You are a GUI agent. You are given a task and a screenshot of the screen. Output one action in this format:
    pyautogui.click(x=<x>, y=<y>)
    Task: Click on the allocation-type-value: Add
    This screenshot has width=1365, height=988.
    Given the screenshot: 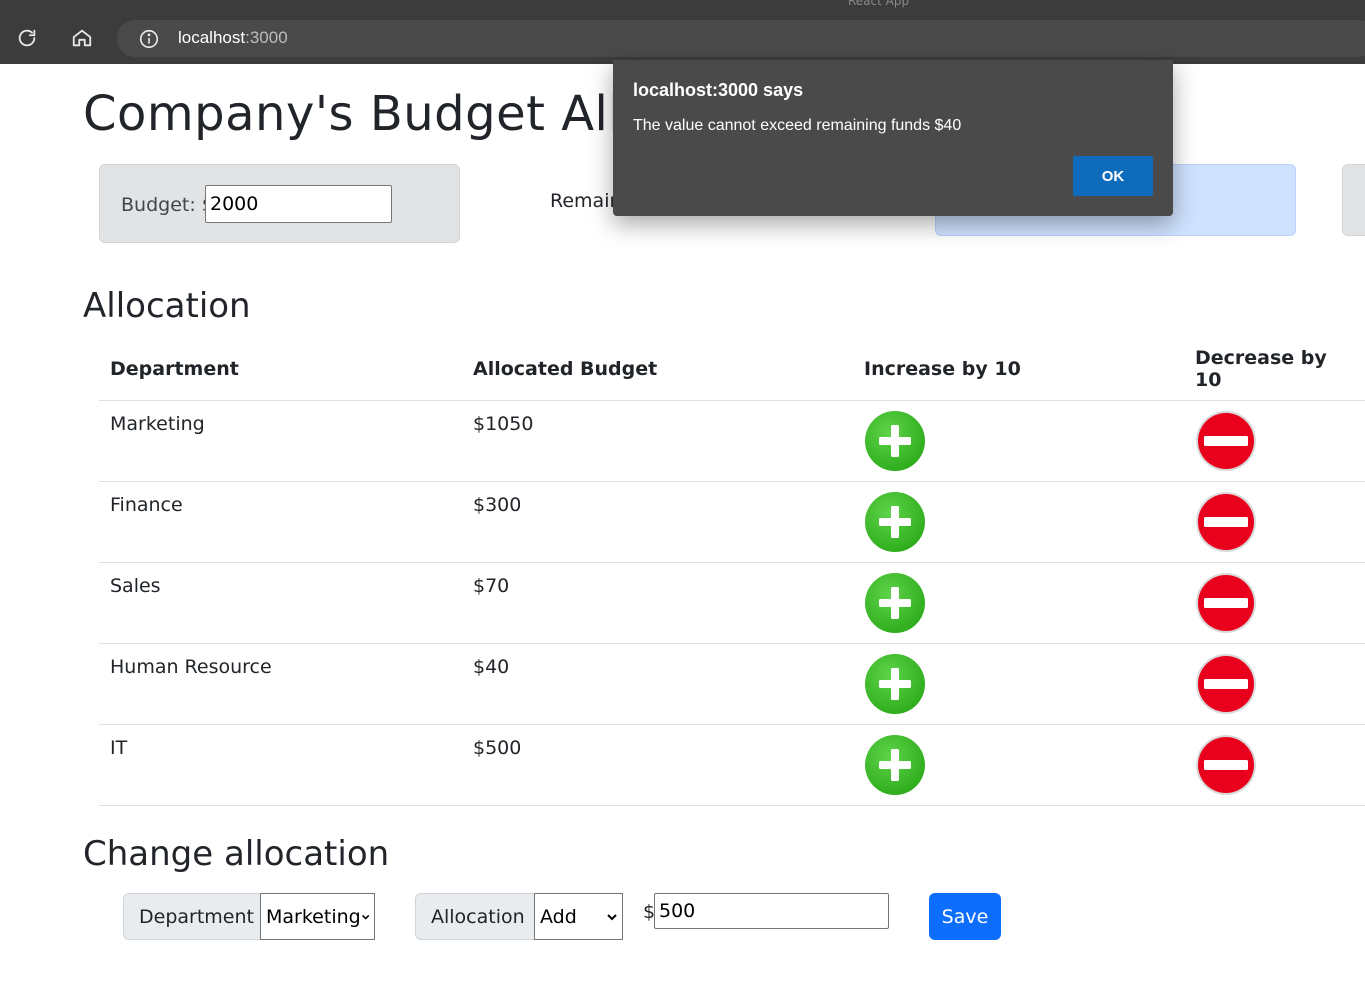 What is the action you would take?
    pyautogui.click(x=558, y=916)
    